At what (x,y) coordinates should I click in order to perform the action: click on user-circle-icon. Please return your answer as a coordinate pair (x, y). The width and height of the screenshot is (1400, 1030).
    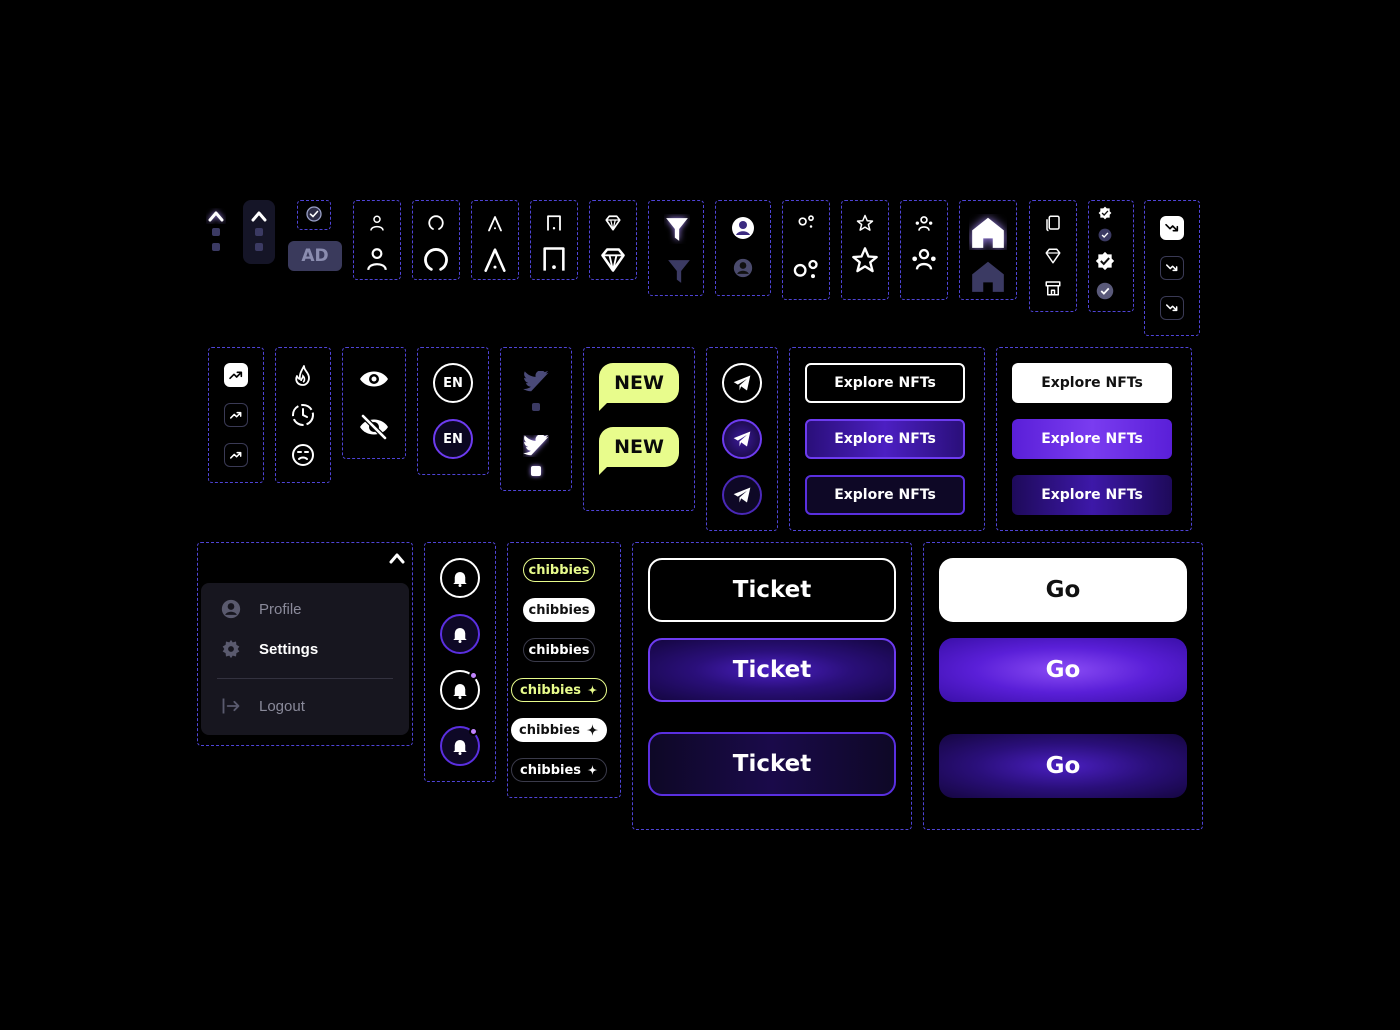
    Looking at the image, I should click on (231, 609).